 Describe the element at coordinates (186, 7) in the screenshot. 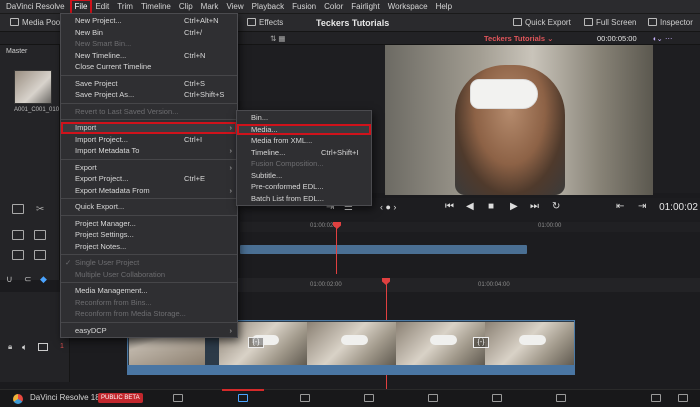

I see `menu-clip: Clip` at that location.